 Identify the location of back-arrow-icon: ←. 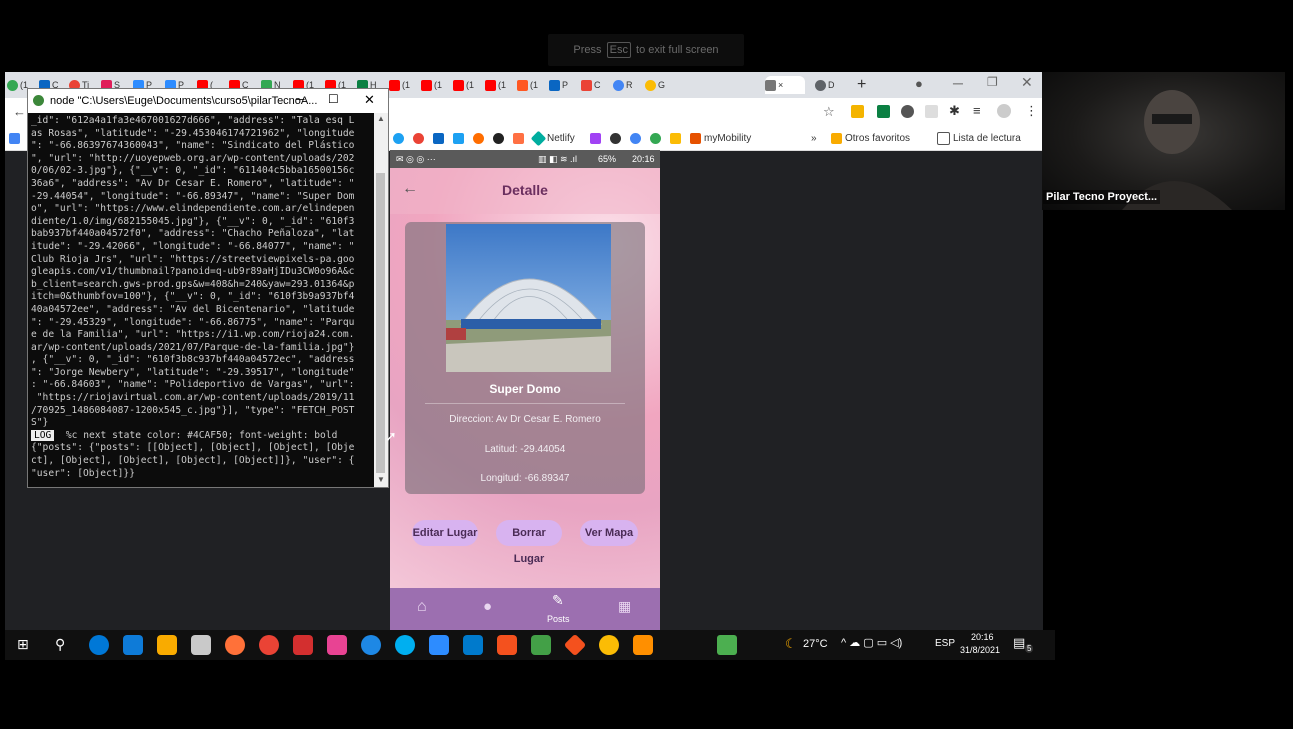
(19, 111).